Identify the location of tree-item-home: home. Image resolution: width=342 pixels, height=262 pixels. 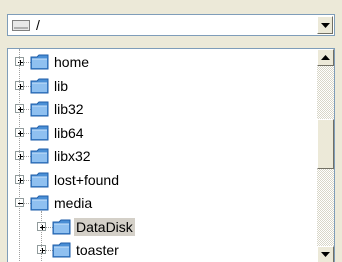
(160, 62).